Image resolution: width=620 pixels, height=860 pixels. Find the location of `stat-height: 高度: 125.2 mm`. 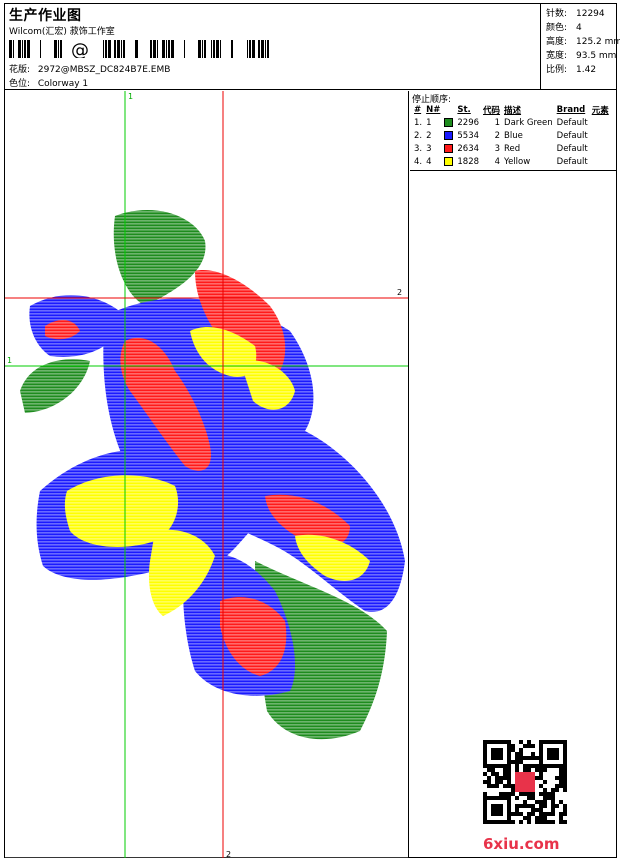

stat-height: 高度: 125.2 mm is located at coordinates (583, 42).